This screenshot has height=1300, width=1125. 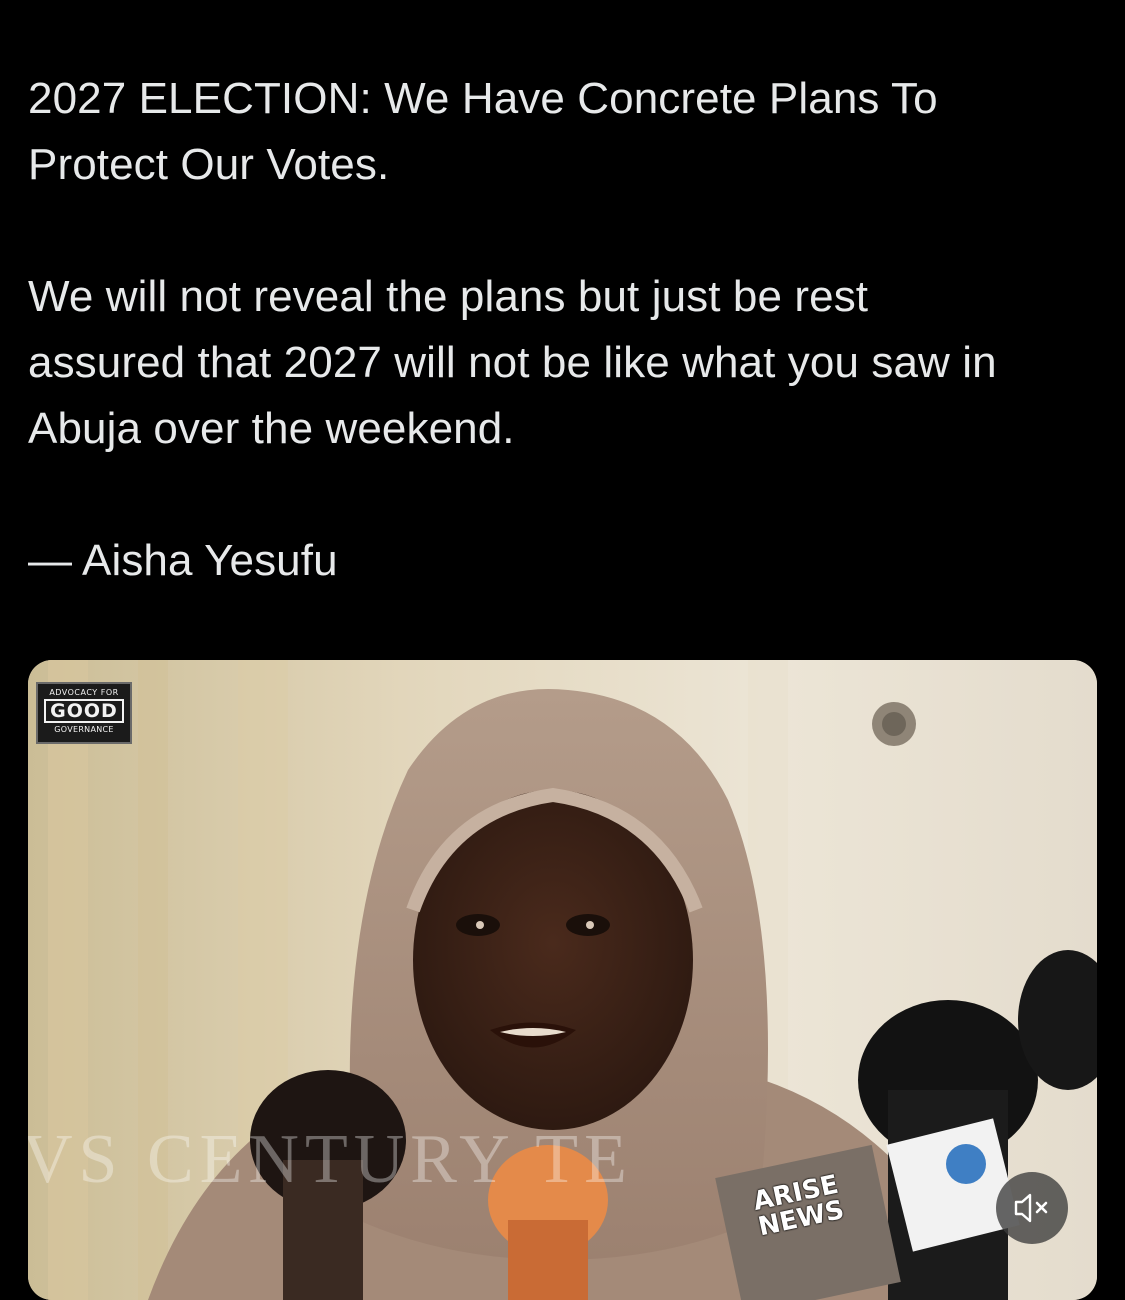 I want to click on post-headline-line-1: 2027 ELECTION: We Have Concrete Plans To, so click(x=483, y=98).